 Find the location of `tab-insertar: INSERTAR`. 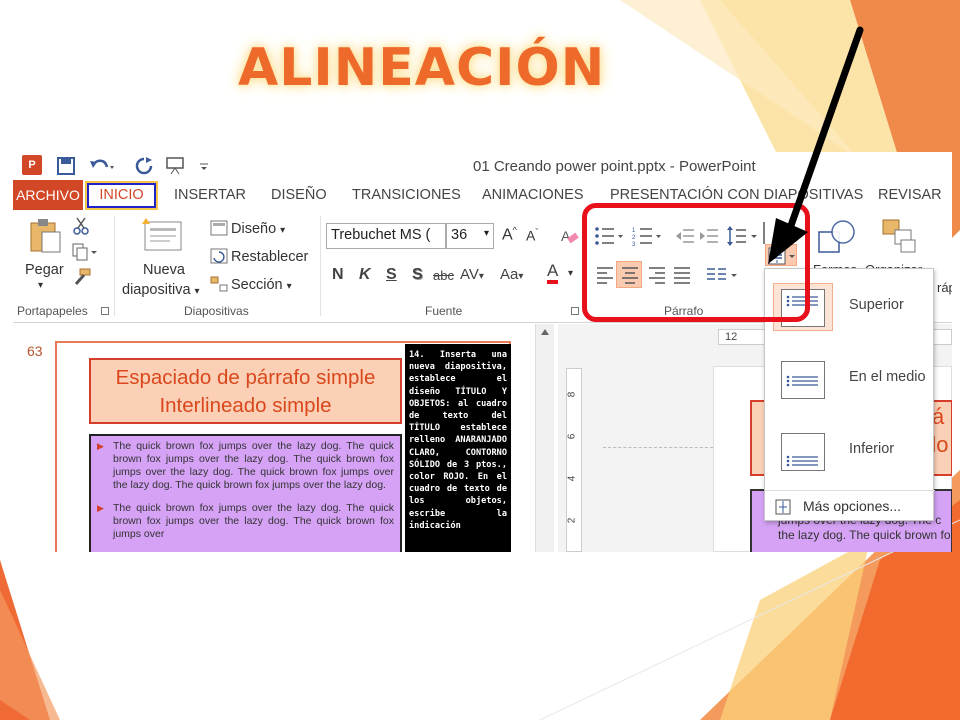

tab-insertar: INSERTAR is located at coordinates (210, 195).